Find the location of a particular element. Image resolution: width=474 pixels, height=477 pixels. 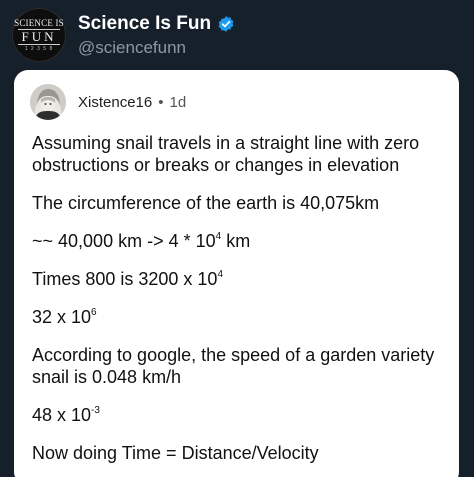

card-user-avatar is located at coordinates (48, 102).